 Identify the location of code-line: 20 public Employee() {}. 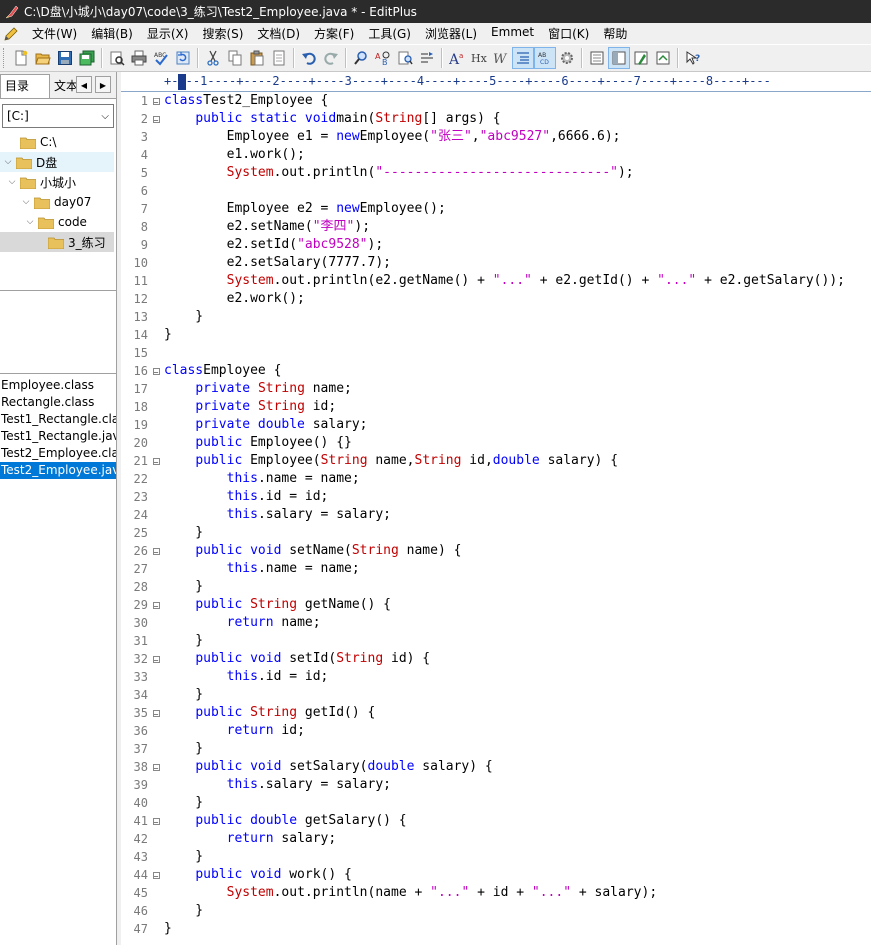
(496, 443).